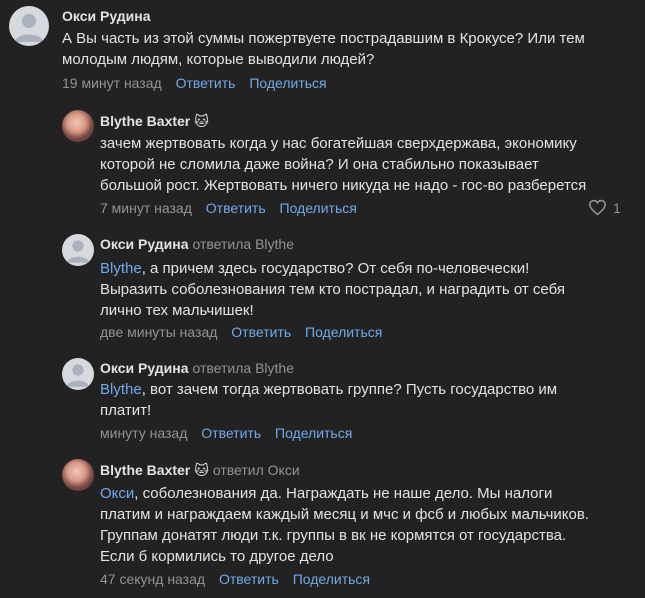 This screenshot has height=598, width=645. What do you see at coordinates (256, 470) in the screenshot?
I see `replied-to: ответил Окси` at bounding box center [256, 470].